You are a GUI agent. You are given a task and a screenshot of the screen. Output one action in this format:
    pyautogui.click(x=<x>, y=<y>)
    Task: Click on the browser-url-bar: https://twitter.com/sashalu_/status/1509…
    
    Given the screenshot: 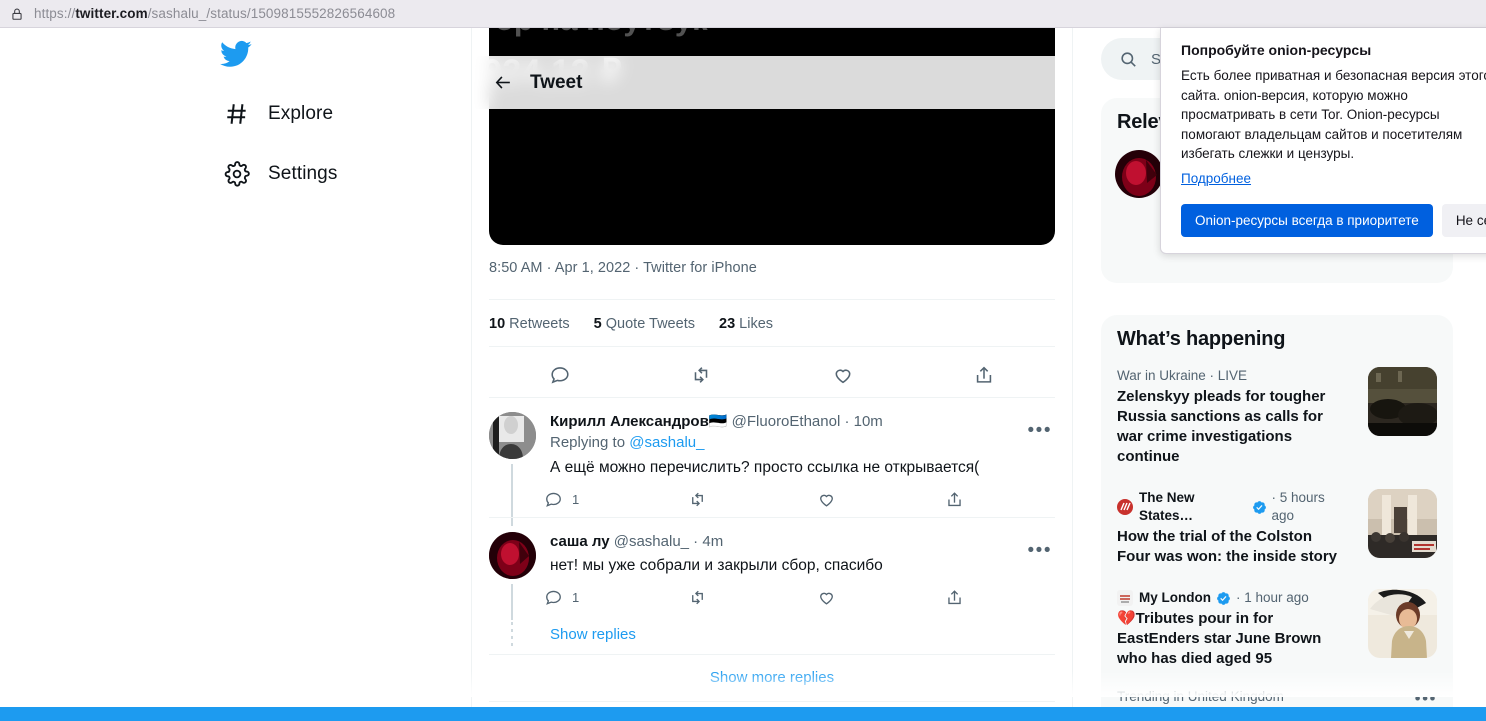 What is the action you would take?
    pyautogui.click(x=743, y=14)
    